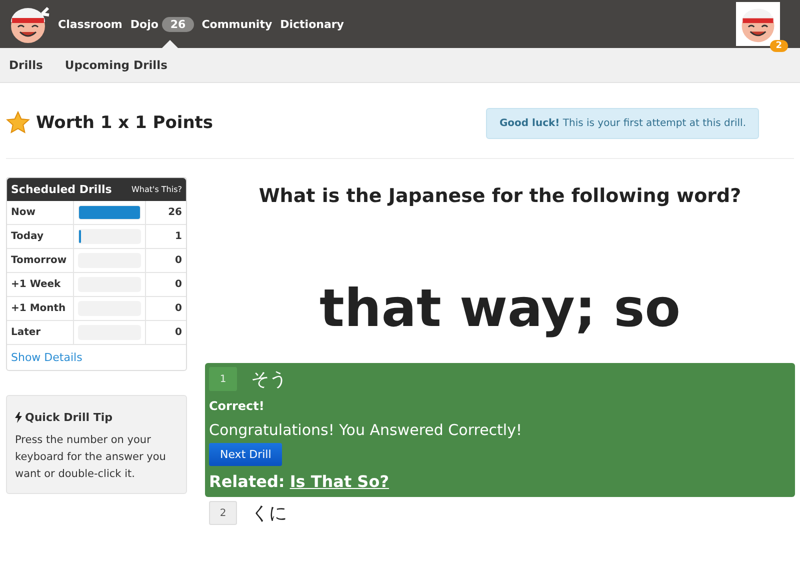  I want to click on help-link: What's This?, so click(156, 189).